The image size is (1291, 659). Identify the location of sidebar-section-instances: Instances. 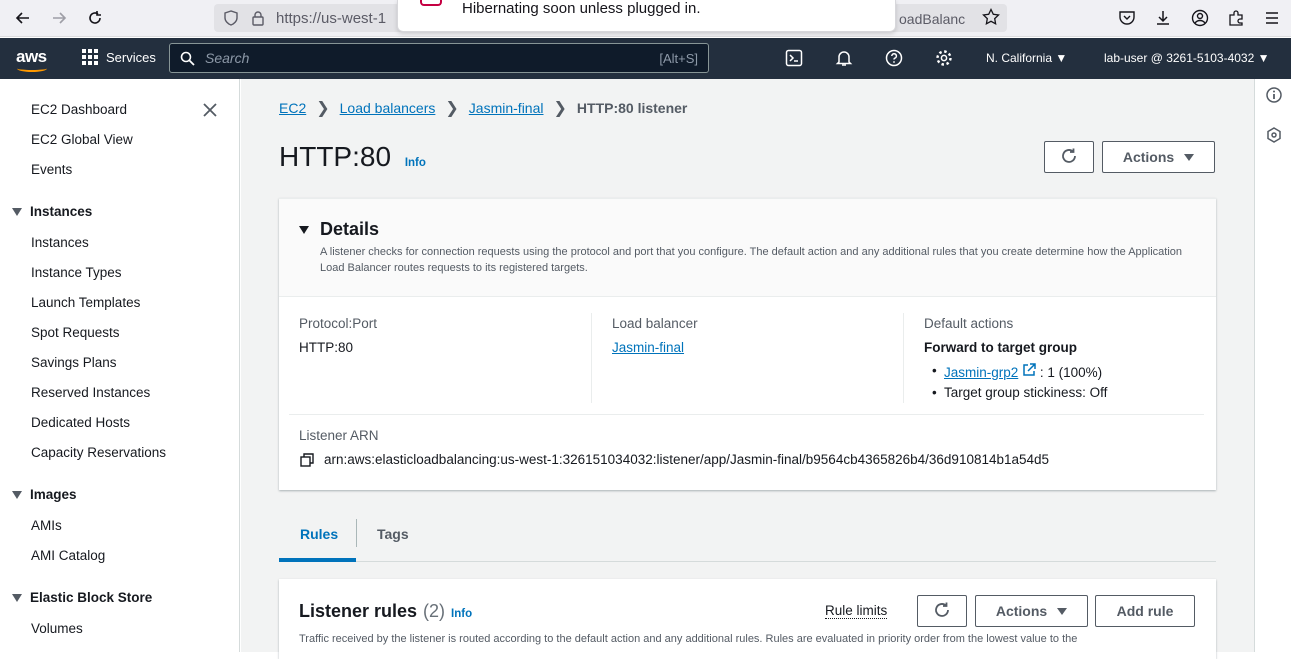
(52, 211).